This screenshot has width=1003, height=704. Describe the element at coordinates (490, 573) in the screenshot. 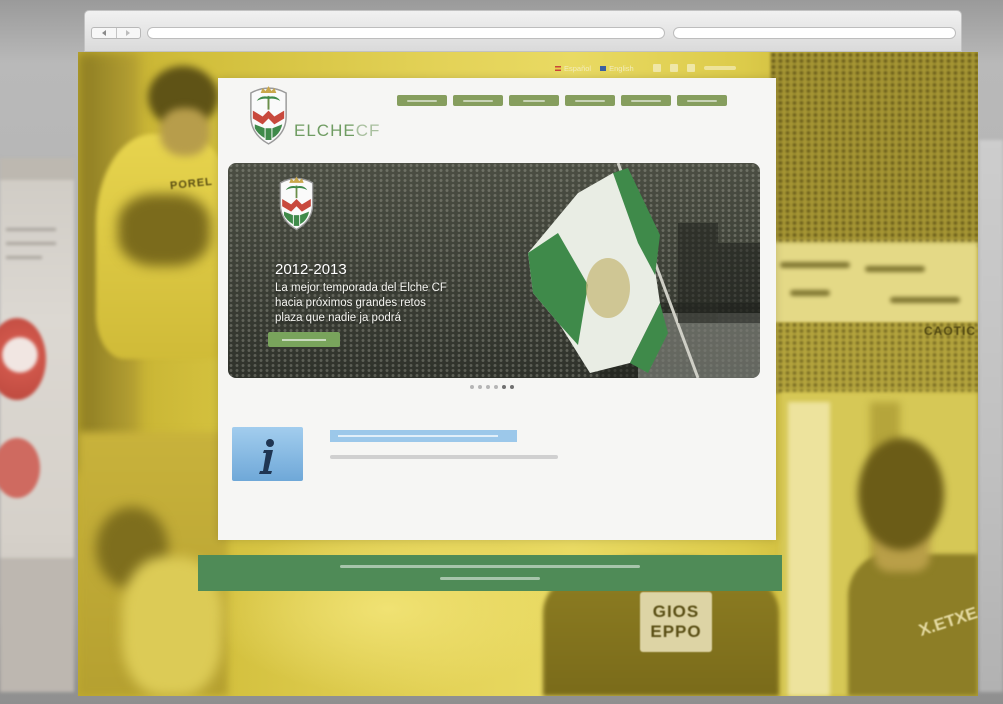

I see `site-footer` at that location.